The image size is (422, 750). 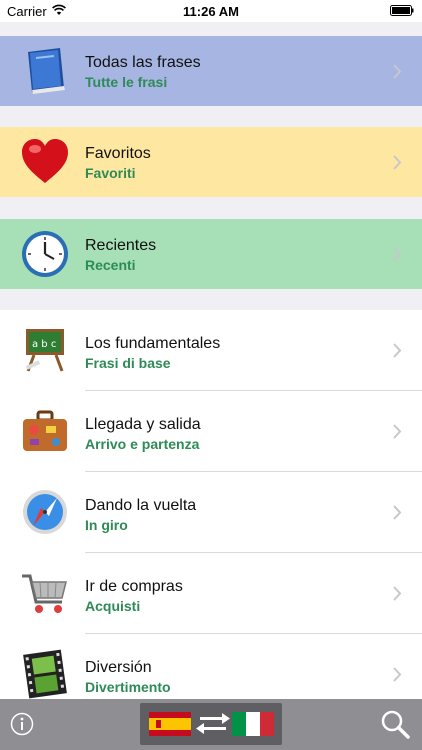 What do you see at coordinates (170, 724) in the screenshot?
I see `spain-flag-icon` at bounding box center [170, 724].